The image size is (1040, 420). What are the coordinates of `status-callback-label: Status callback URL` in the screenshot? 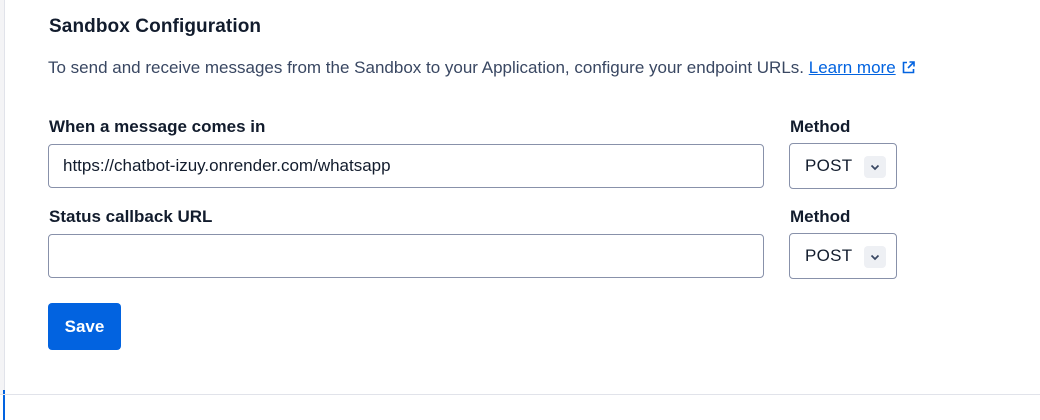 It's located at (131, 216).